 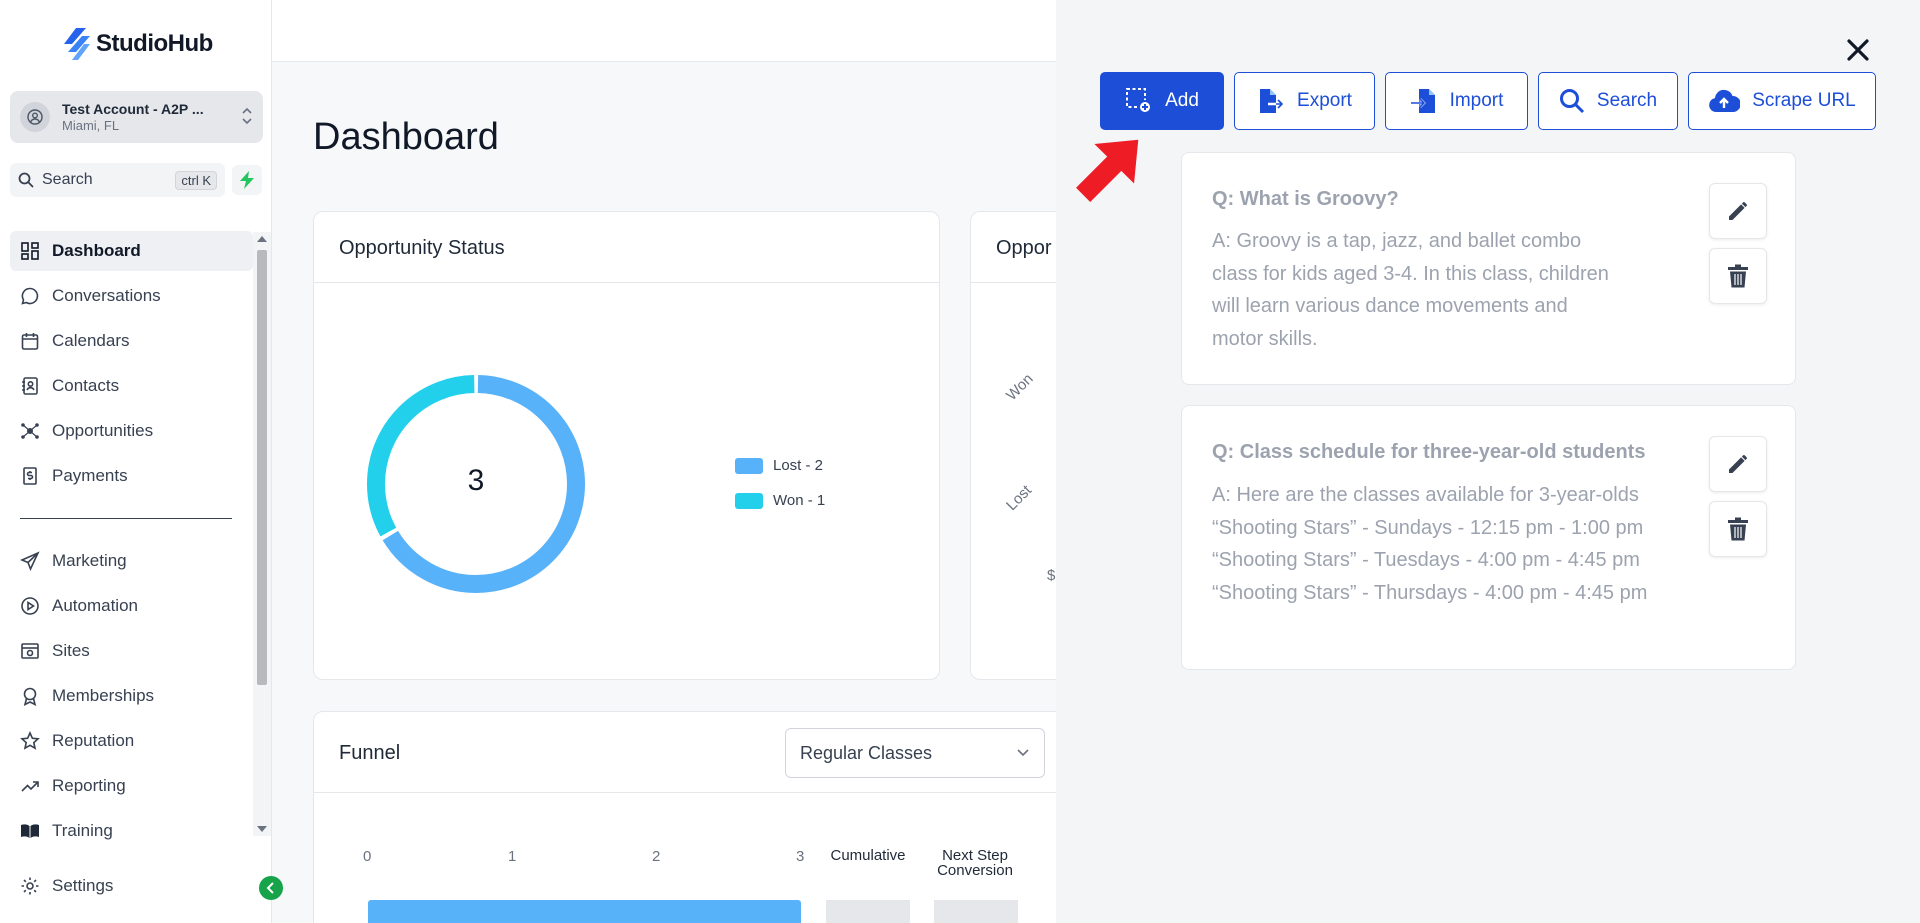 What do you see at coordinates (247, 117) in the screenshot?
I see `chevron-updown-icon` at bounding box center [247, 117].